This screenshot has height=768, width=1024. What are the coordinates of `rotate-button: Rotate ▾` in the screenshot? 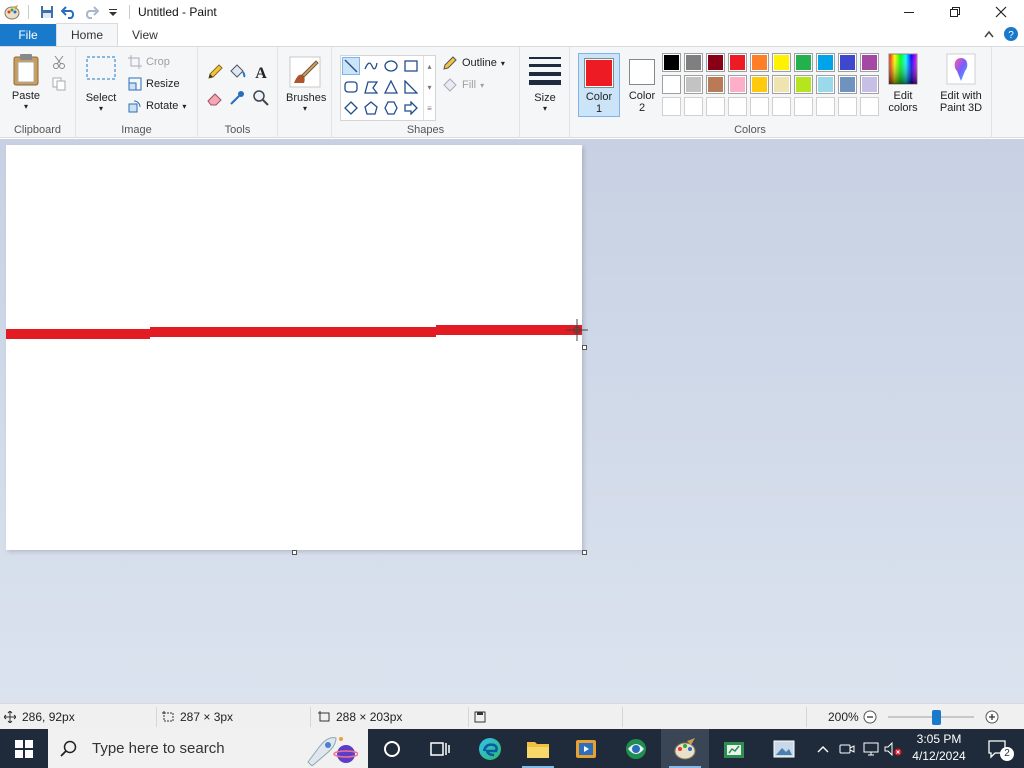 It's located at (157, 106).